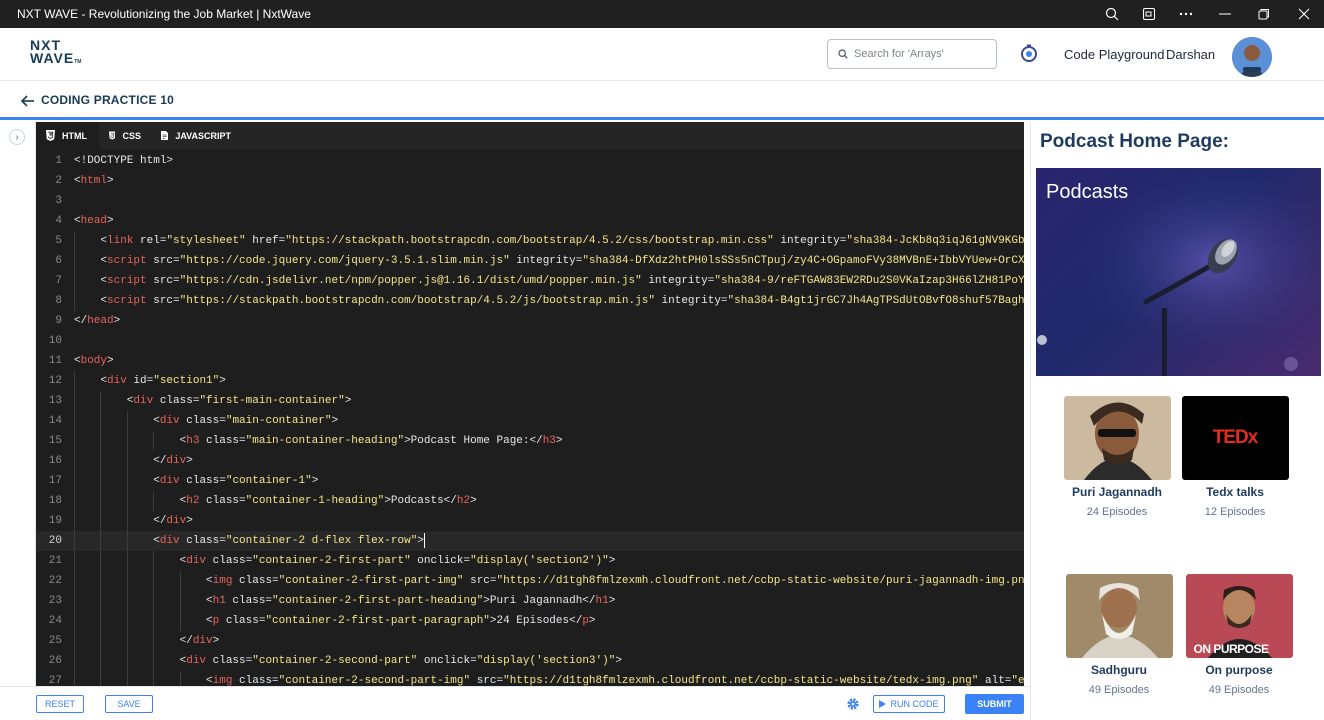 This screenshot has height=720, width=1324. What do you see at coordinates (1190, 54) in the screenshot?
I see `username-link: Darshan` at bounding box center [1190, 54].